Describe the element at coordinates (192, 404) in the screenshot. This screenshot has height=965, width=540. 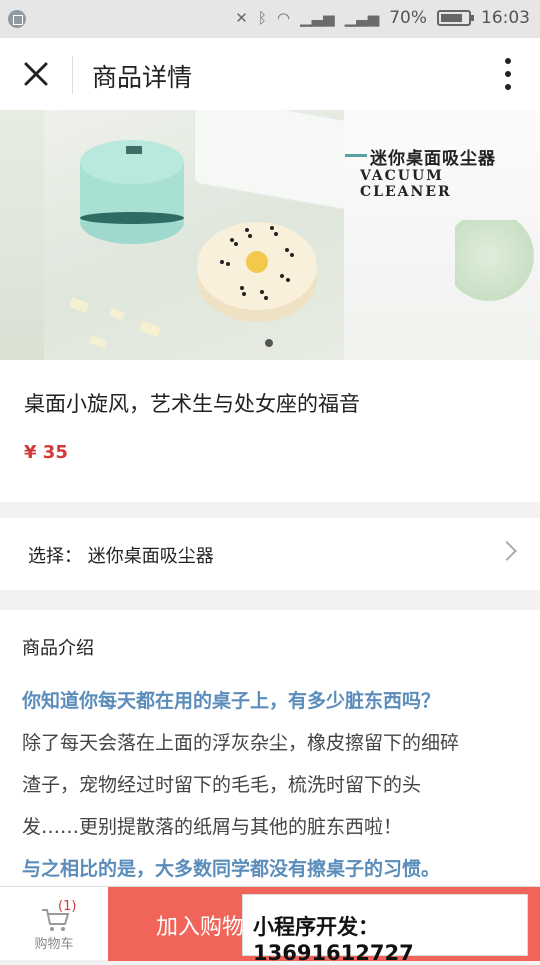
I see `product-title: 桌面小旋风，艺术生与处女座的福音` at that location.